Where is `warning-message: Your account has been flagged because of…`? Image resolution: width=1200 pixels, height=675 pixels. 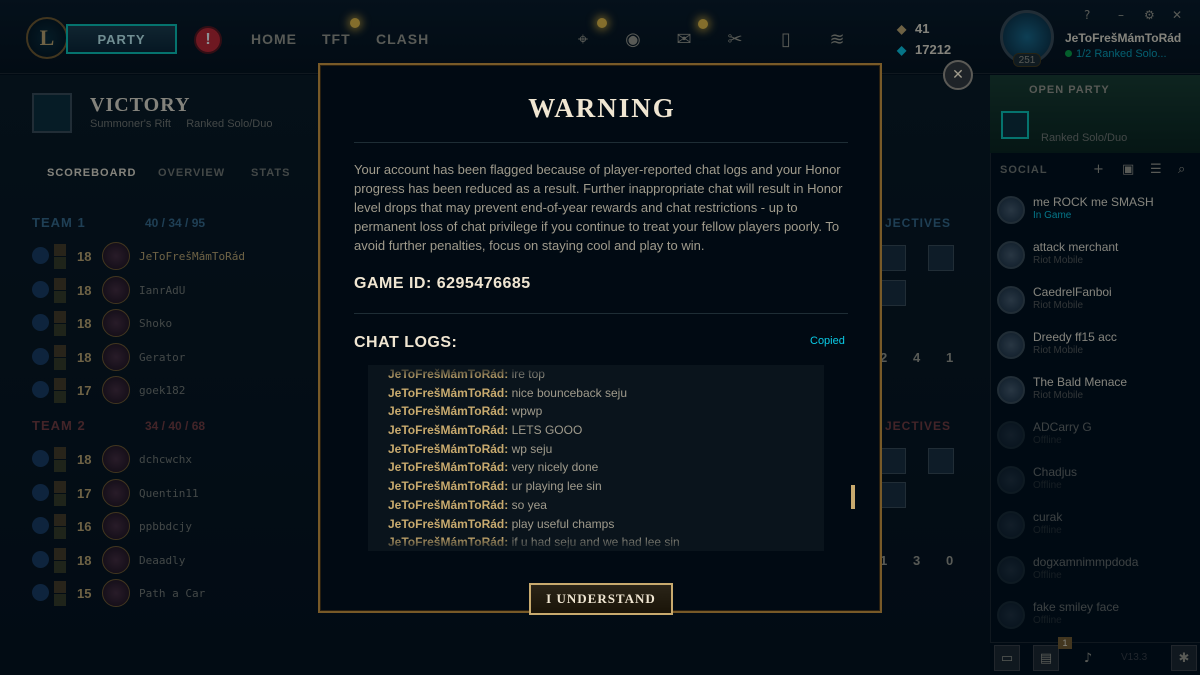
warning-message: Your account has been flagged because of… is located at coordinates (598, 207).